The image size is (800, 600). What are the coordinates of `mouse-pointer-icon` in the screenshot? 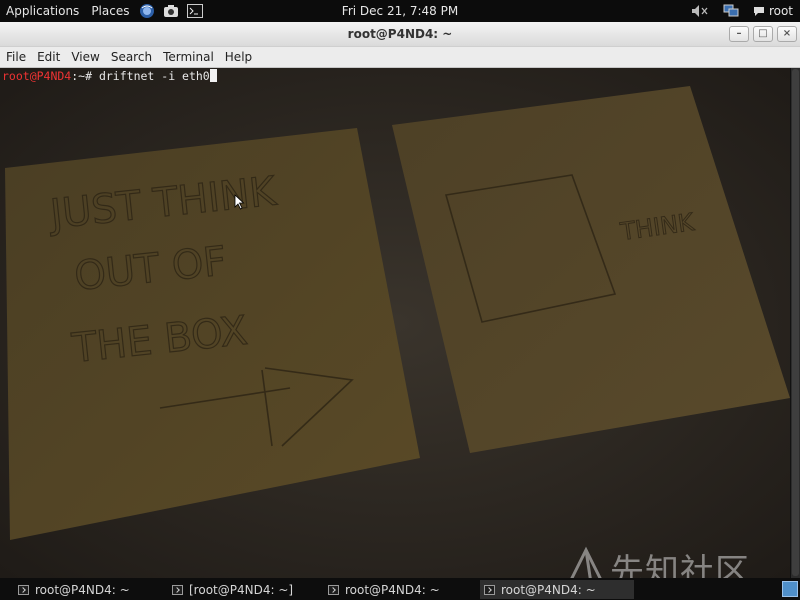 It's located at (239, 204).